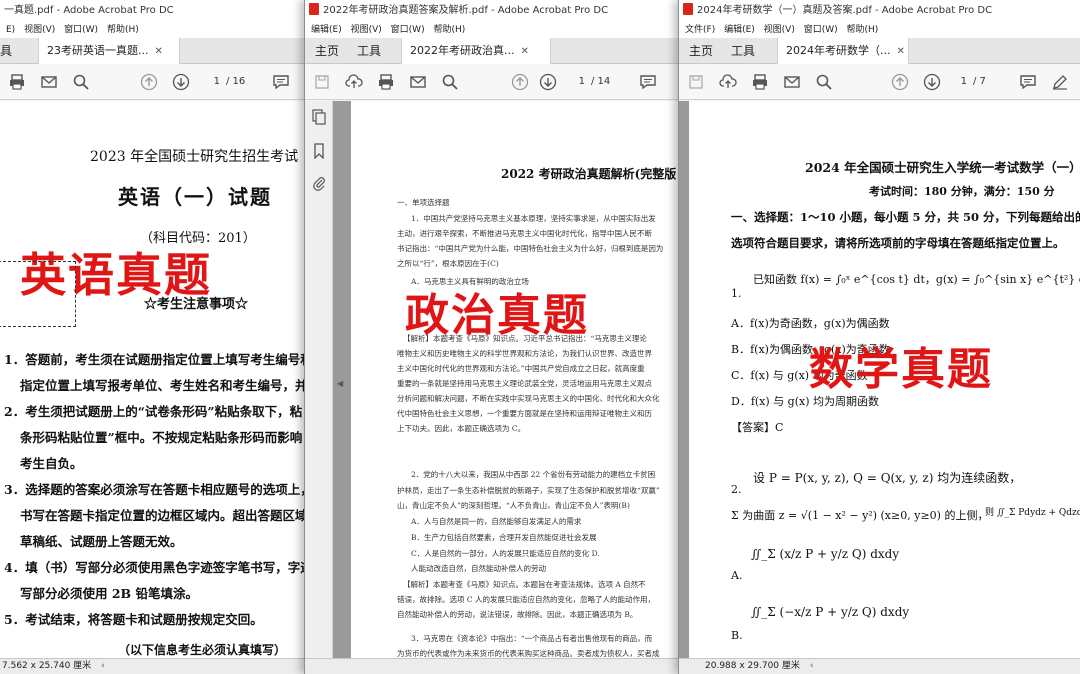  I want to click on page-size: 20.988 x 29.700 厘米, so click(752, 666).